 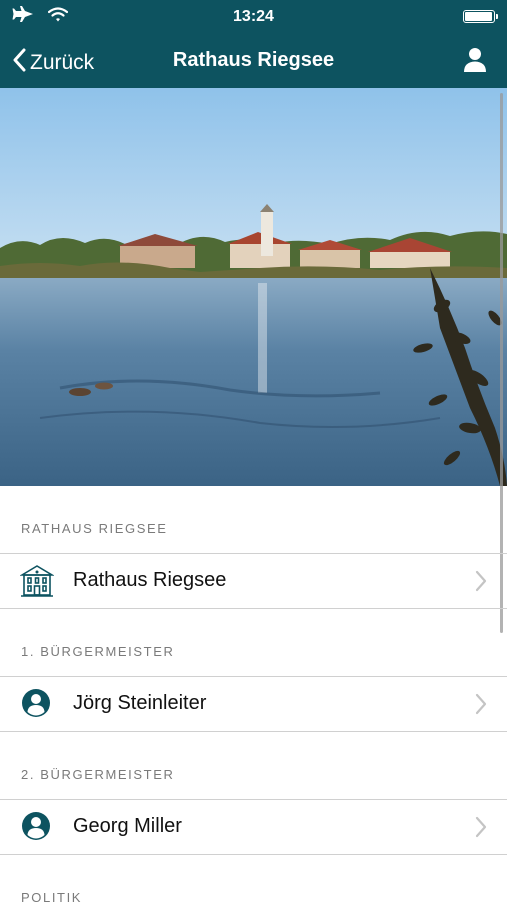 I want to click on section-header: RATHAUS RIEGSEE, so click(x=94, y=528).